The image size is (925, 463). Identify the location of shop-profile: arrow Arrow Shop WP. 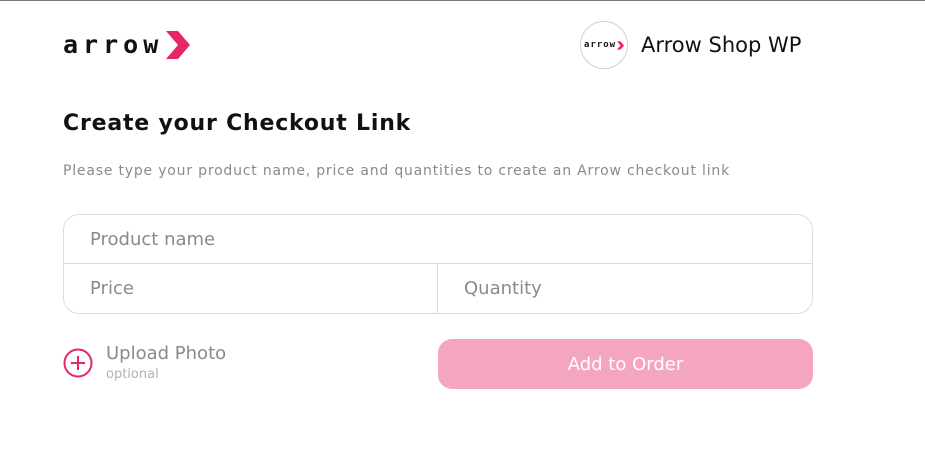
(690, 45).